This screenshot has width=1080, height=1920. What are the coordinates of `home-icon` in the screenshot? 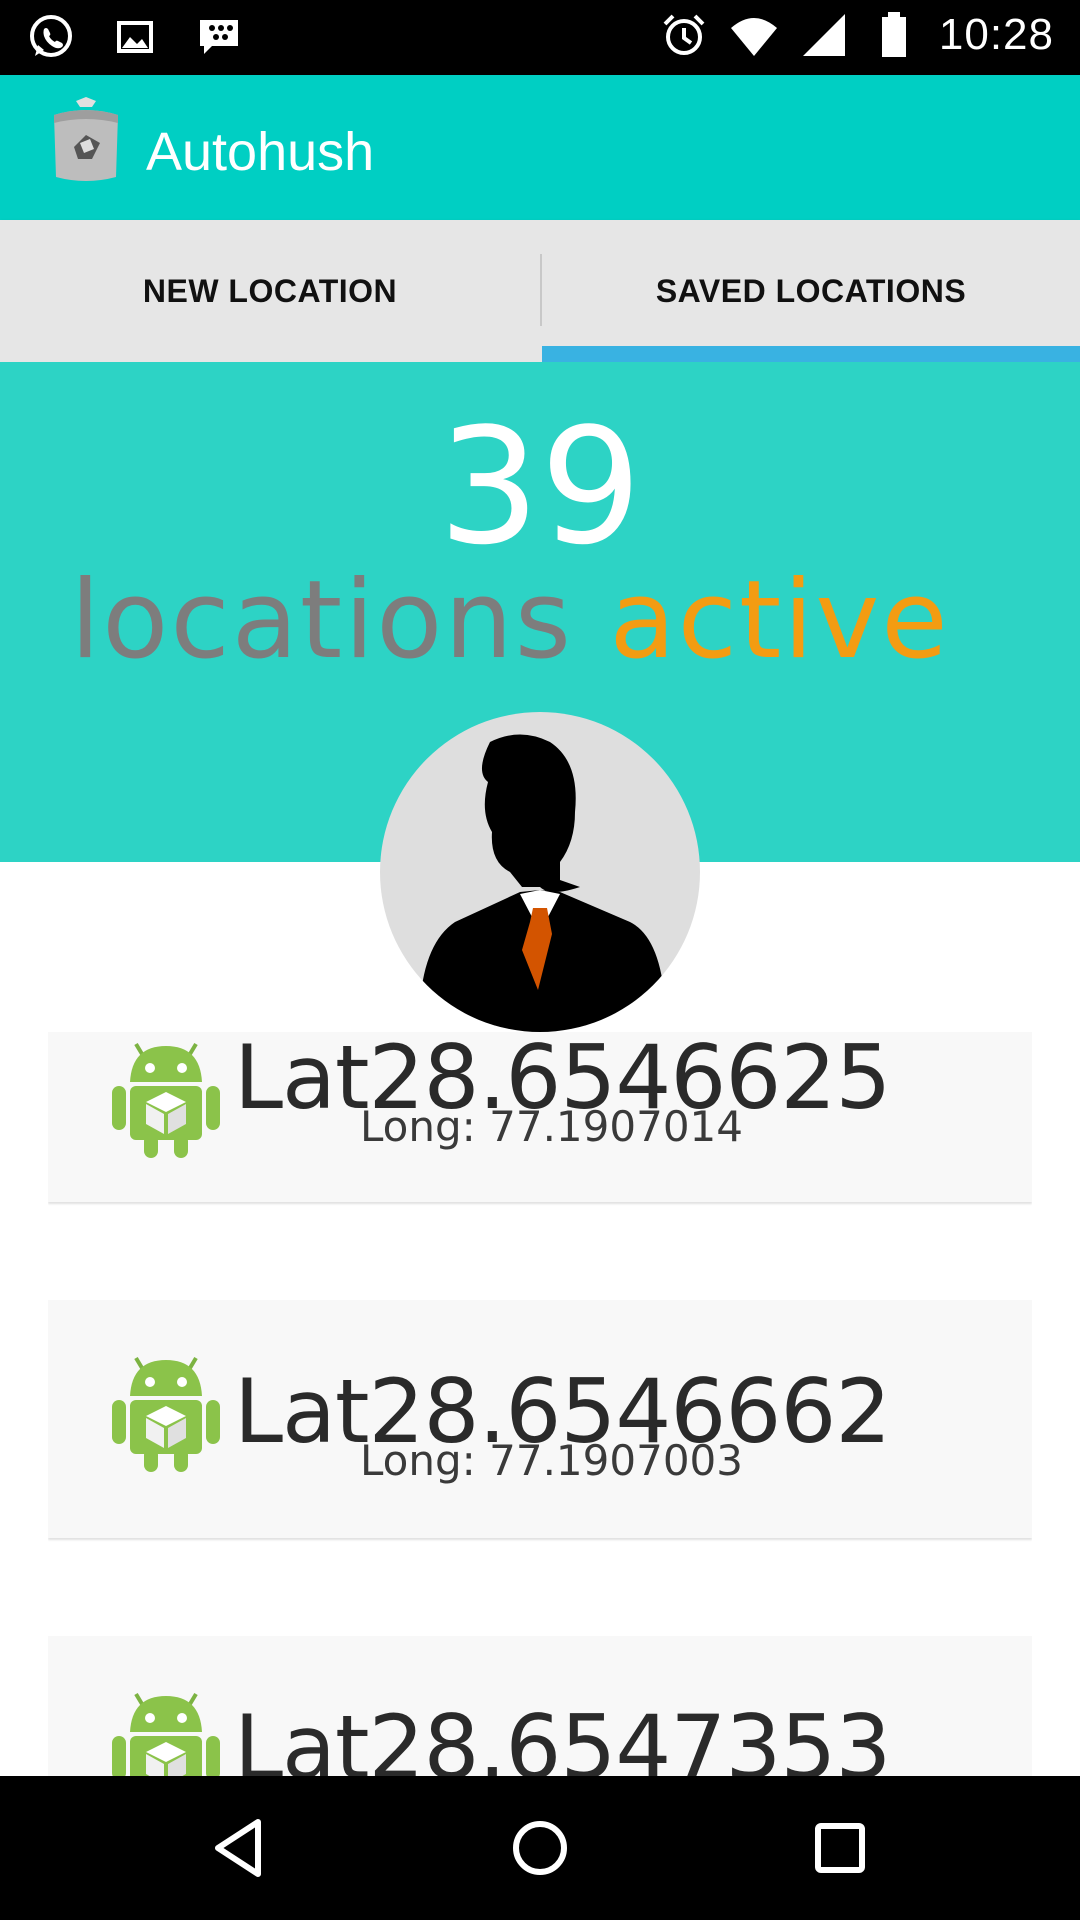 It's located at (540, 1848).